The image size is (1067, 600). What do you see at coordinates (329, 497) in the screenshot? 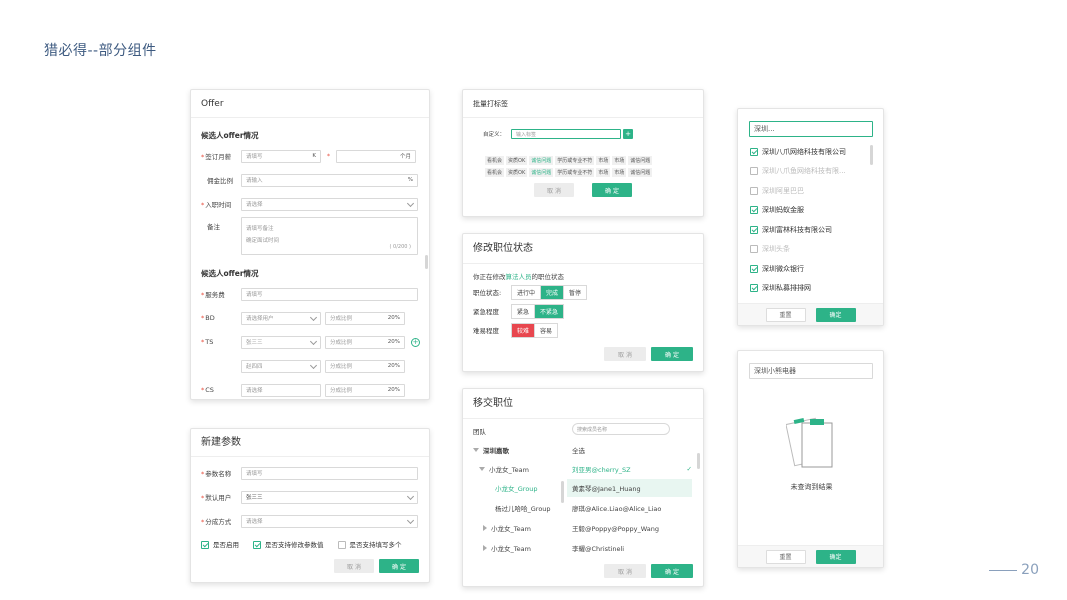
I see `default-user-select: 张三三` at bounding box center [329, 497].